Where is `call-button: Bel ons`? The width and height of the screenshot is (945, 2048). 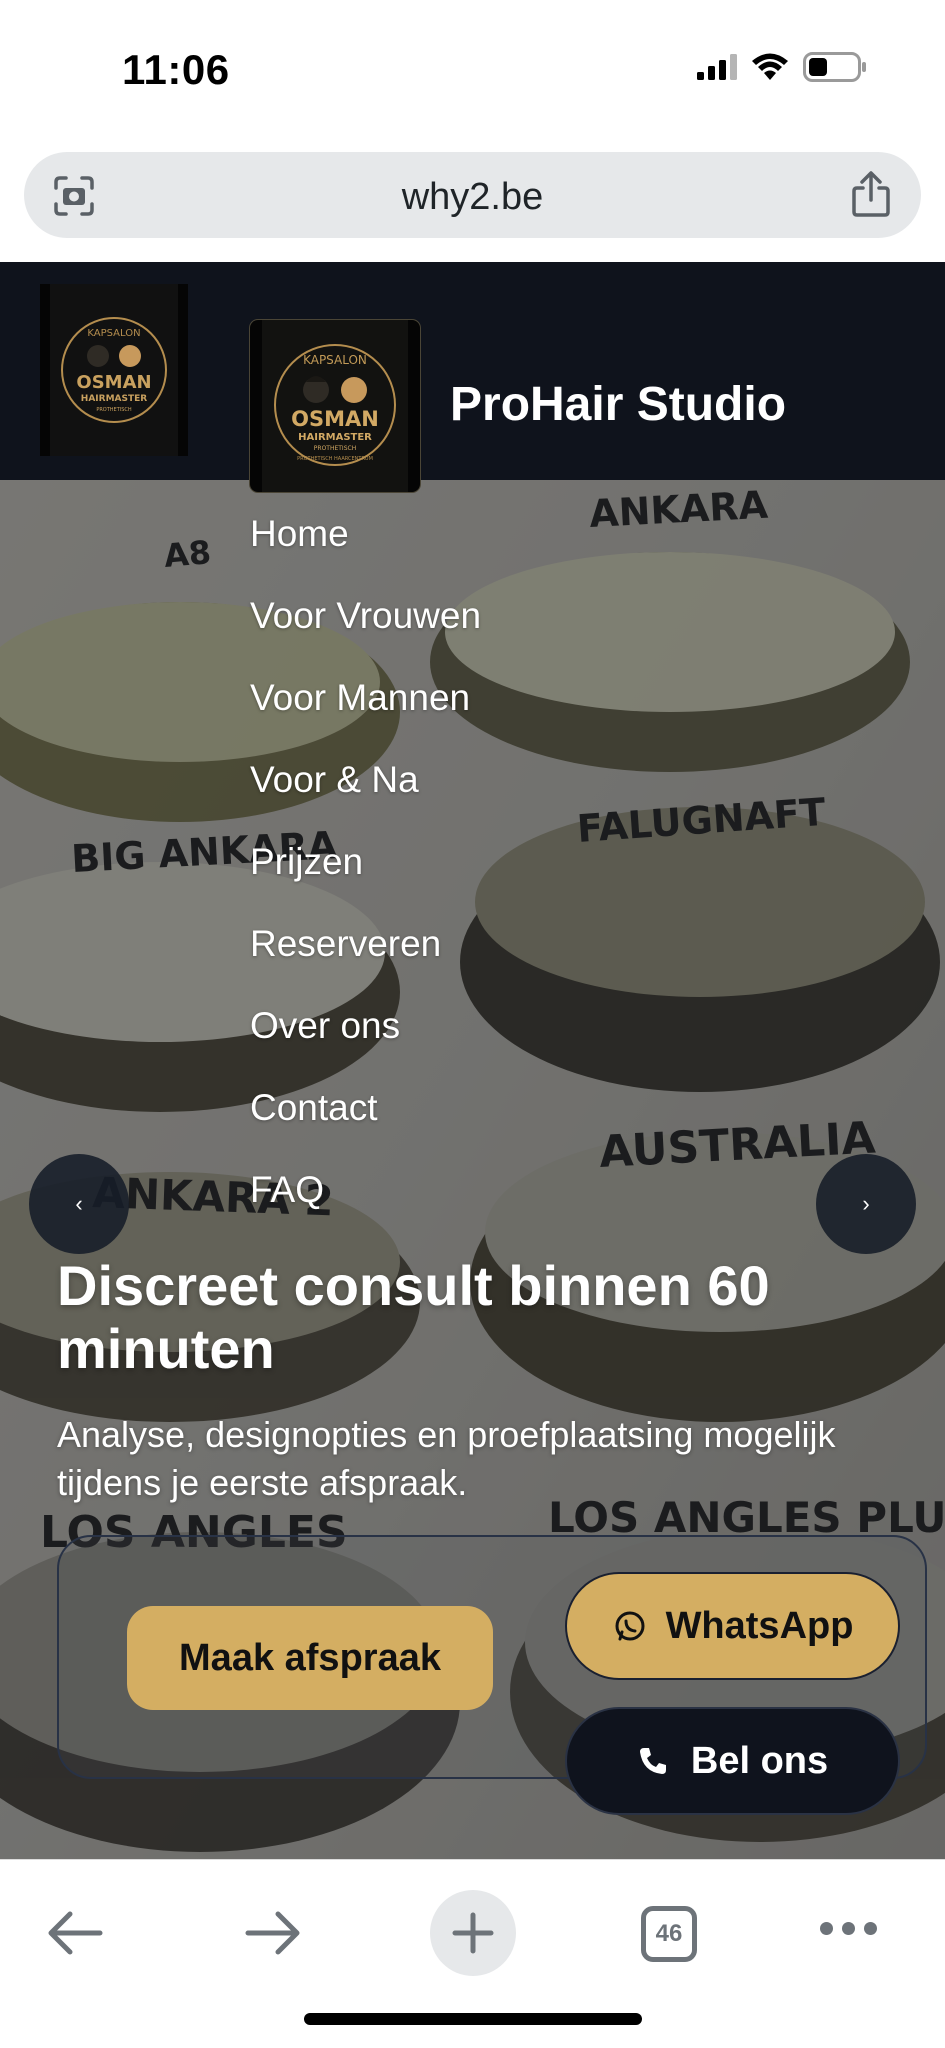 call-button: Bel ons is located at coordinates (732, 1761).